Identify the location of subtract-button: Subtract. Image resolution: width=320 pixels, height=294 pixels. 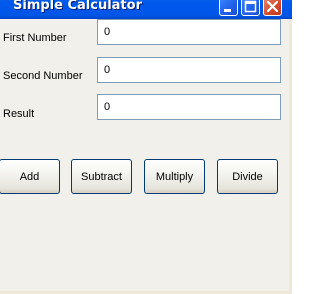
(101, 176).